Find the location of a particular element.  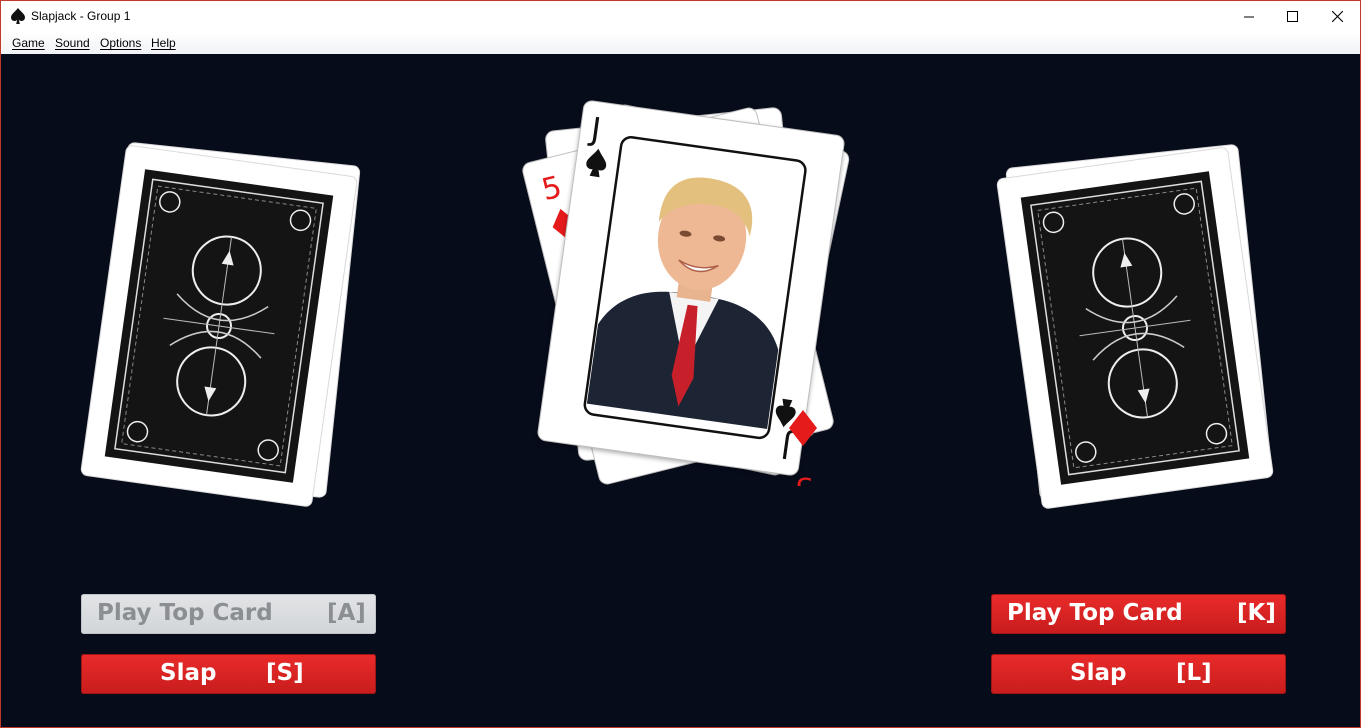

right-slap-button: Slap [L] is located at coordinates (1138, 674).